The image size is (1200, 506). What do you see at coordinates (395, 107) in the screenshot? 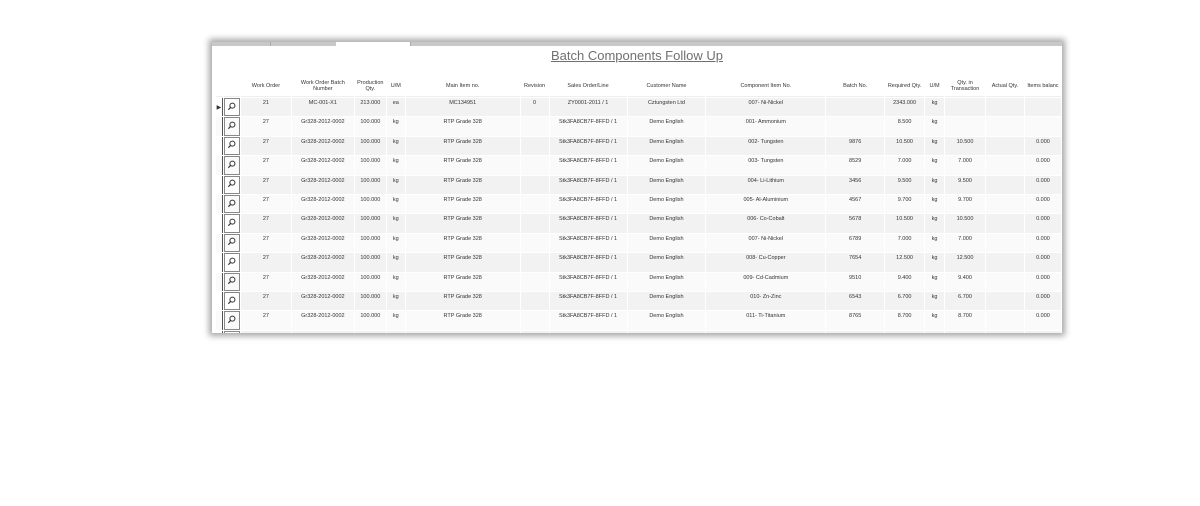
I see `table-cell: ea` at bounding box center [395, 107].